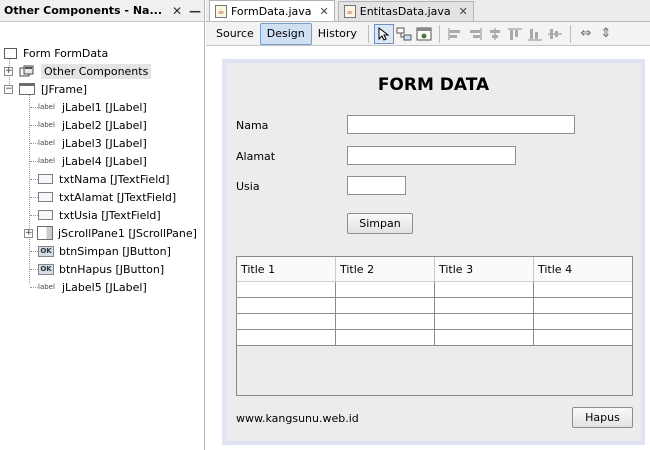 Image resolution: width=650 pixels, height=450 pixels. I want to click on label-icon: label, so click(46, 143).